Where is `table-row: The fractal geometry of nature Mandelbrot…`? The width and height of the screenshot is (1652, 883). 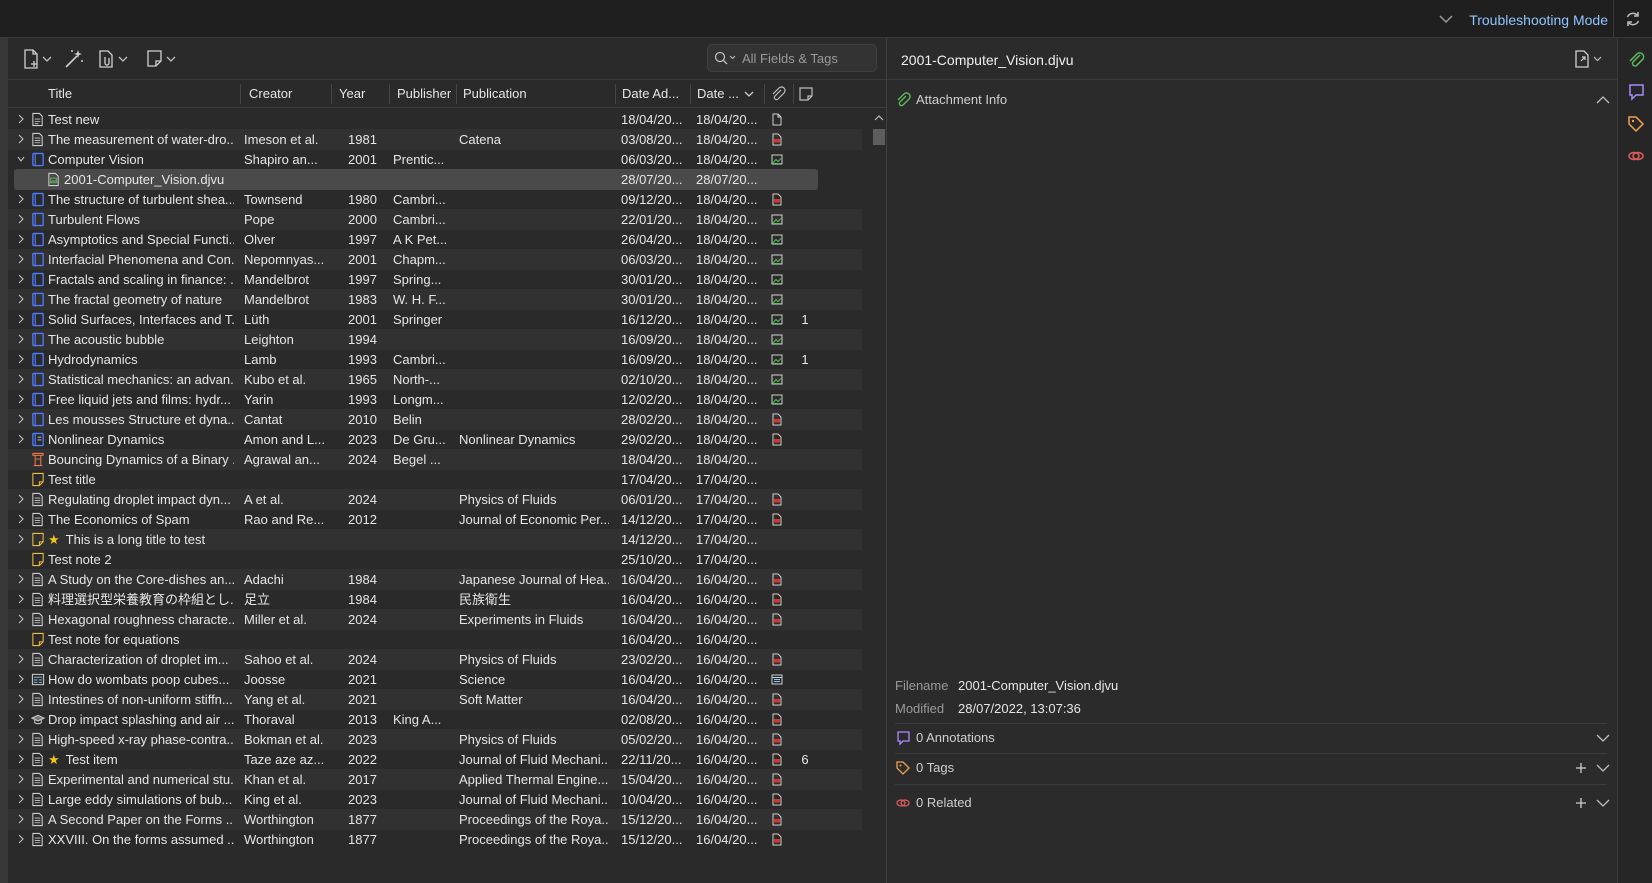
table-row: The fractal geometry of nature Mandelbrot… is located at coordinates (435, 299).